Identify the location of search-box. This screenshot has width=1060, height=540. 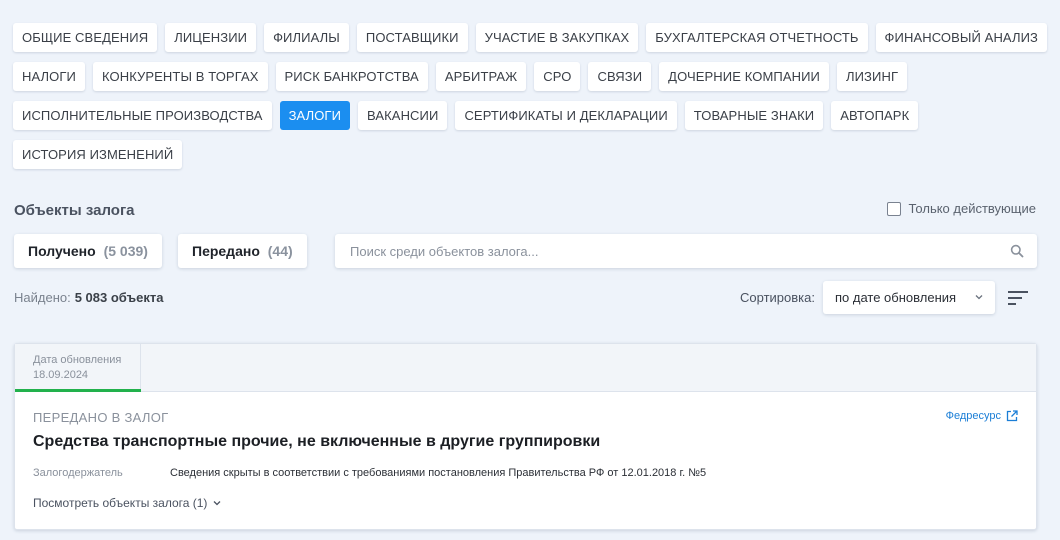
(686, 251).